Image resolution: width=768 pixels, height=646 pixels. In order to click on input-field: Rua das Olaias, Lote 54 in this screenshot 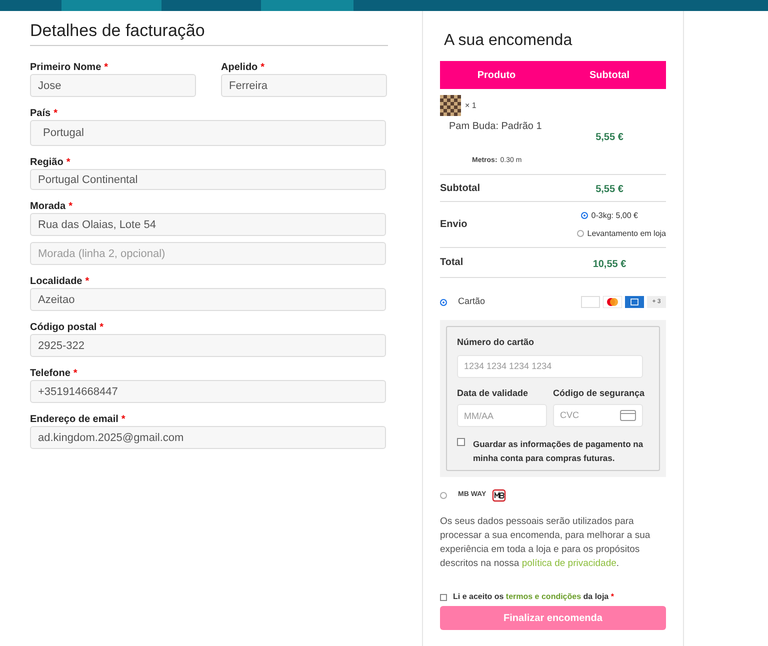, I will do `click(208, 224)`.